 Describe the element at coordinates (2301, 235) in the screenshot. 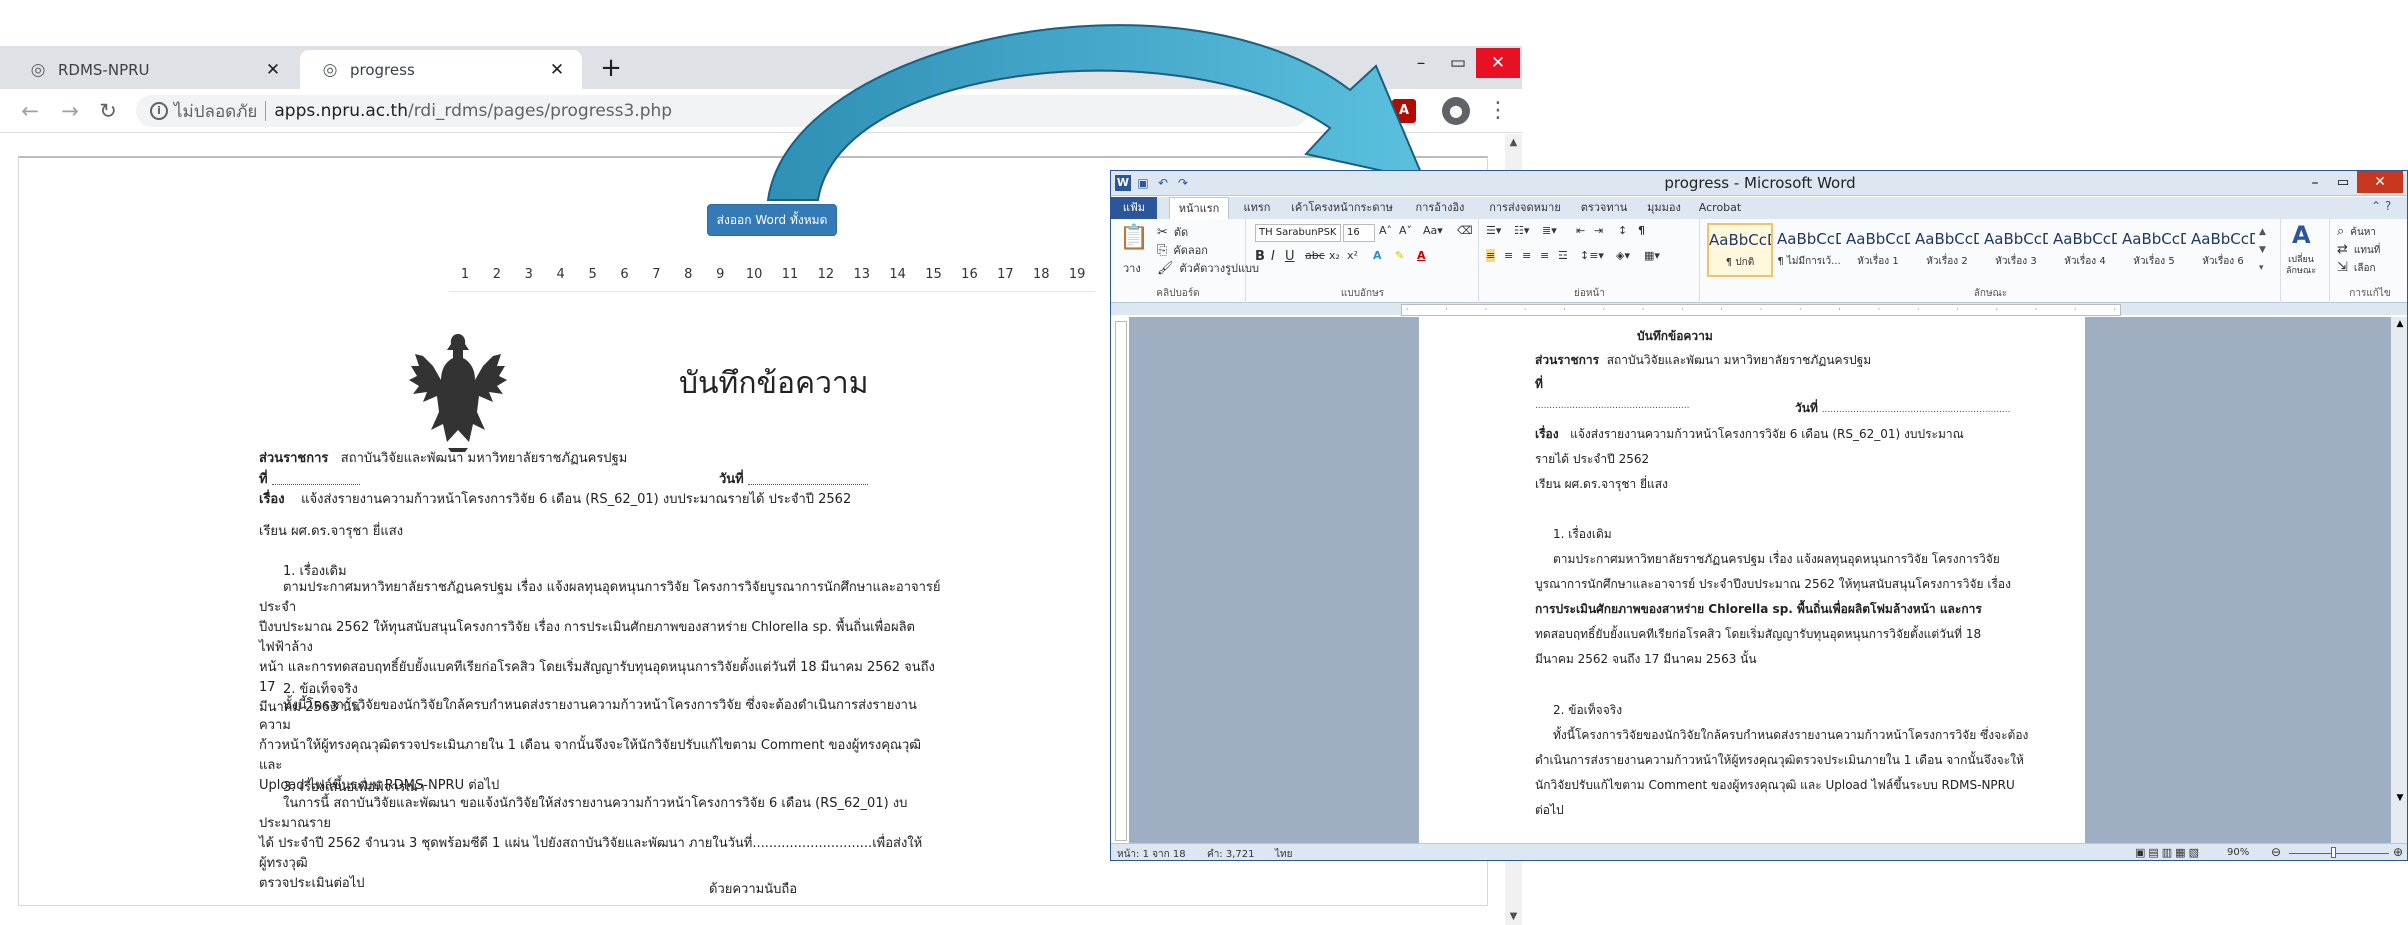

I see `change-styles-icon: A` at that location.